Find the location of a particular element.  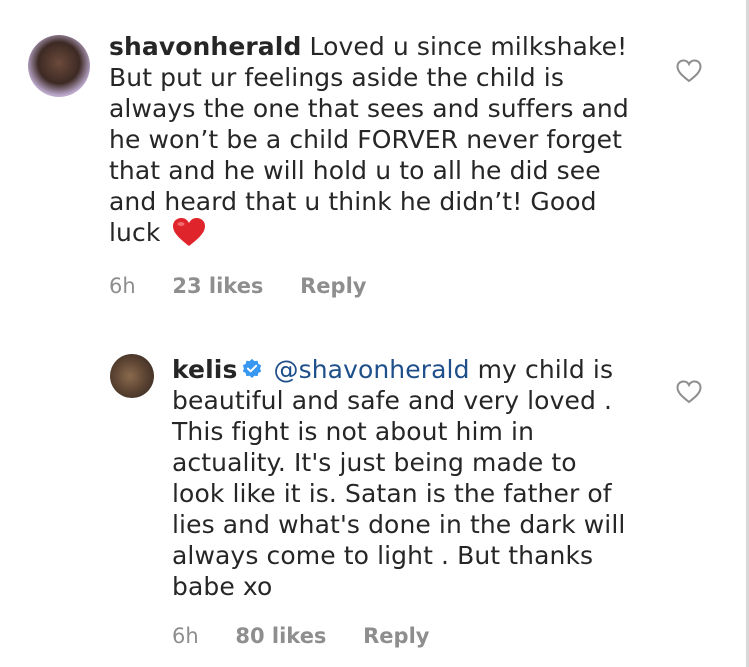

comment-meta: 6h 80 likes Reply is located at coordinates (315, 636).